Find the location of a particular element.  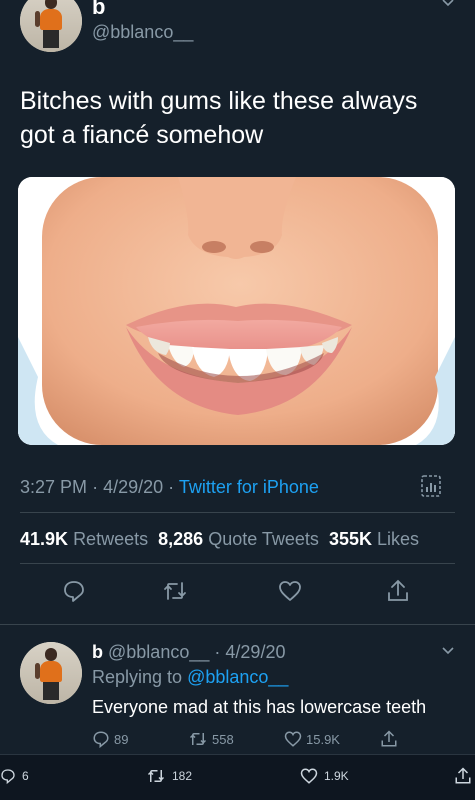

bottom-share-action is located at coordinates (463, 776).